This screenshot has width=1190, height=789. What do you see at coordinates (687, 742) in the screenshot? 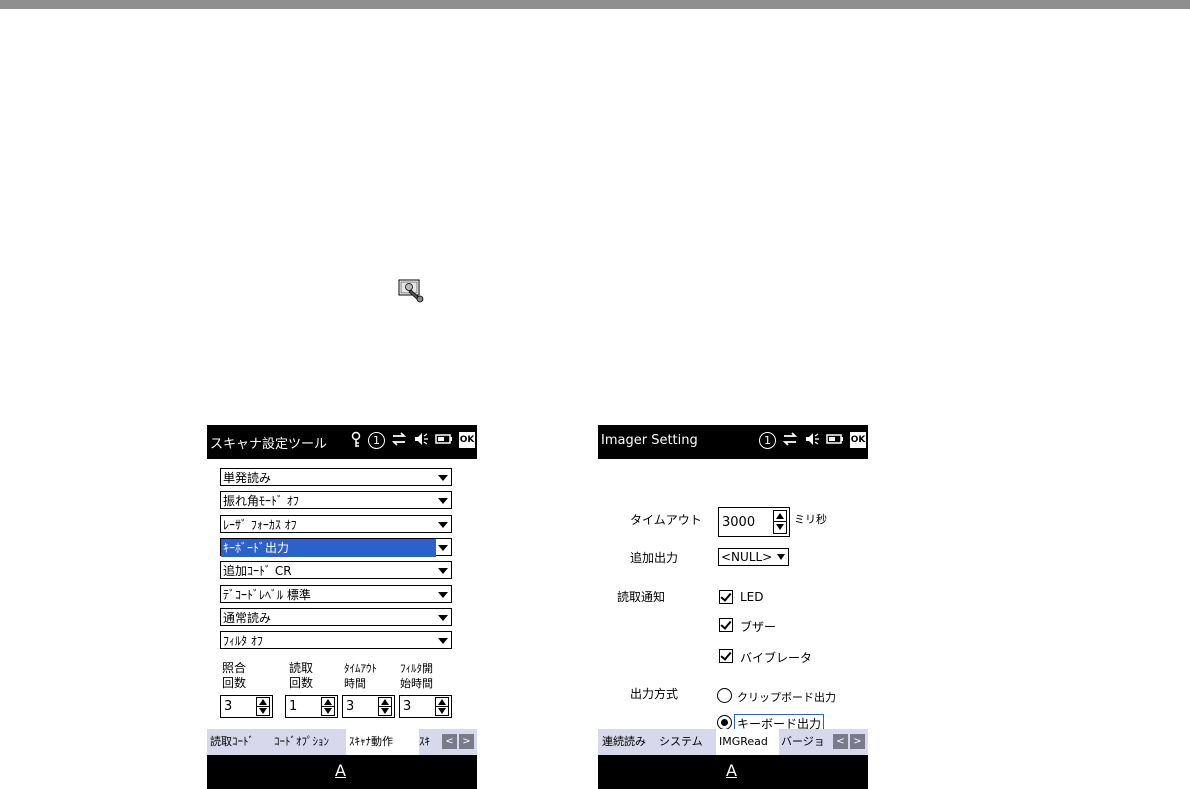
I see `tab-system: システム` at bounding box center [687, 742].